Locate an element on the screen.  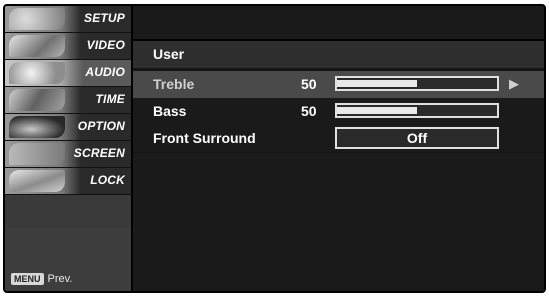
front-surround-value: Off is located at coordinates (417, 138).